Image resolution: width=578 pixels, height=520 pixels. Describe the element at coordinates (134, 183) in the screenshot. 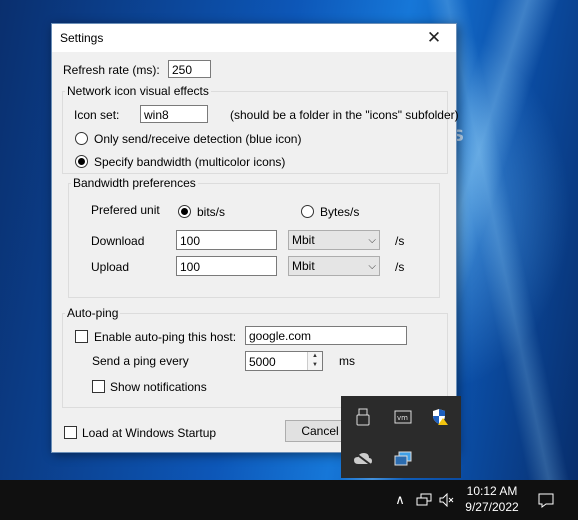

I see `bandwidth-group-legend: Bandwidth preferences` at that location.